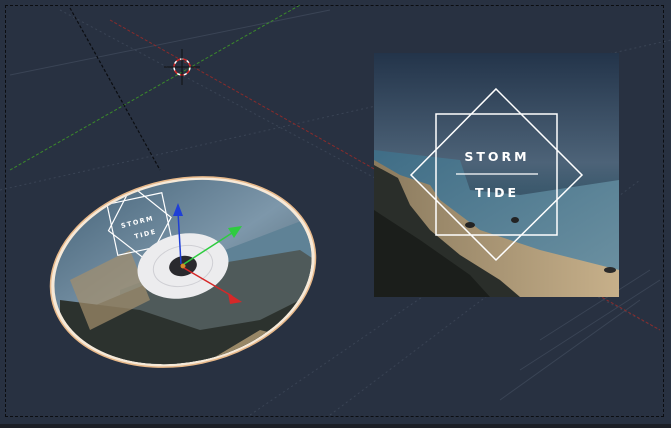 The height and width of the screenshot is (428, 671). I want to click on 3d-cursor-icon, so click(182, 67).